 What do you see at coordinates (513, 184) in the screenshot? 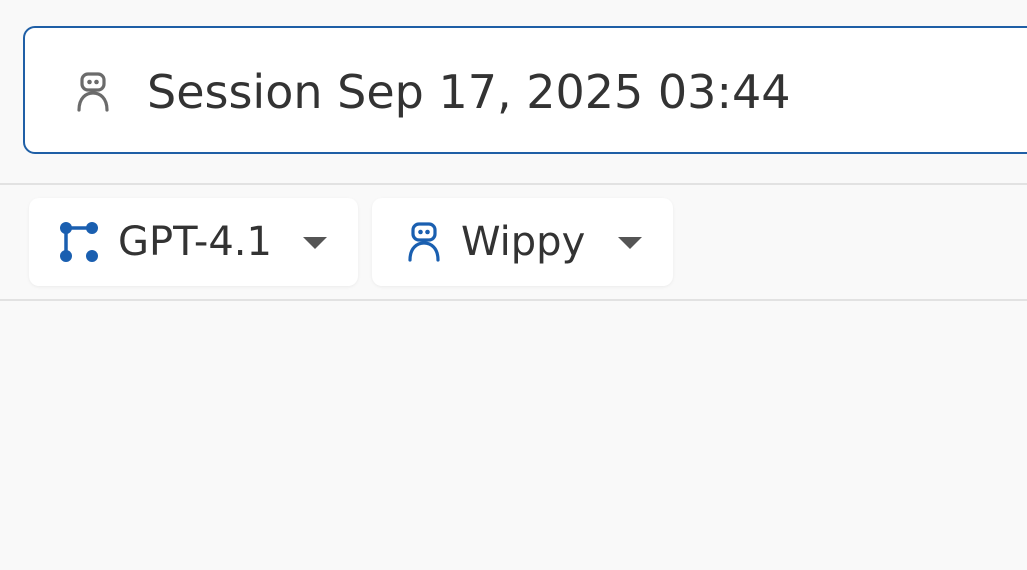
I see `toolbar-divider-top` at bounding box center [513, 184].